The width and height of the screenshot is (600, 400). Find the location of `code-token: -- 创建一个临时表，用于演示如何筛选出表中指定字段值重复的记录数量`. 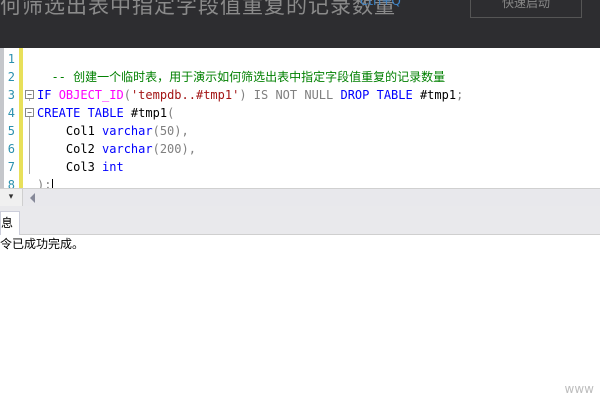

code-token: -- 创建一个临时表，用于演示如何筛选出表中指定字段值重复的记录数量 is located at coordinates (241, 77).